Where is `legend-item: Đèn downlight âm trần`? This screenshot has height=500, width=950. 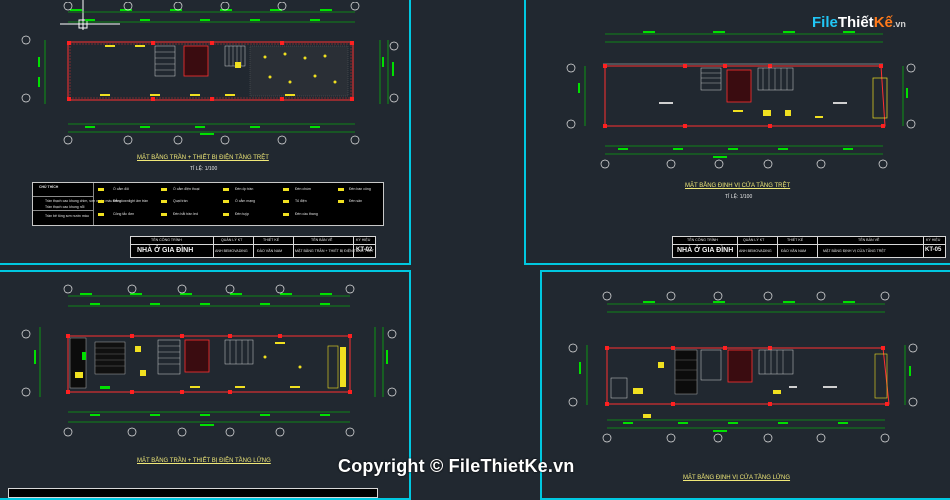
legend-item: Đèn downlight âm trần is located at coordinates (131, 201).